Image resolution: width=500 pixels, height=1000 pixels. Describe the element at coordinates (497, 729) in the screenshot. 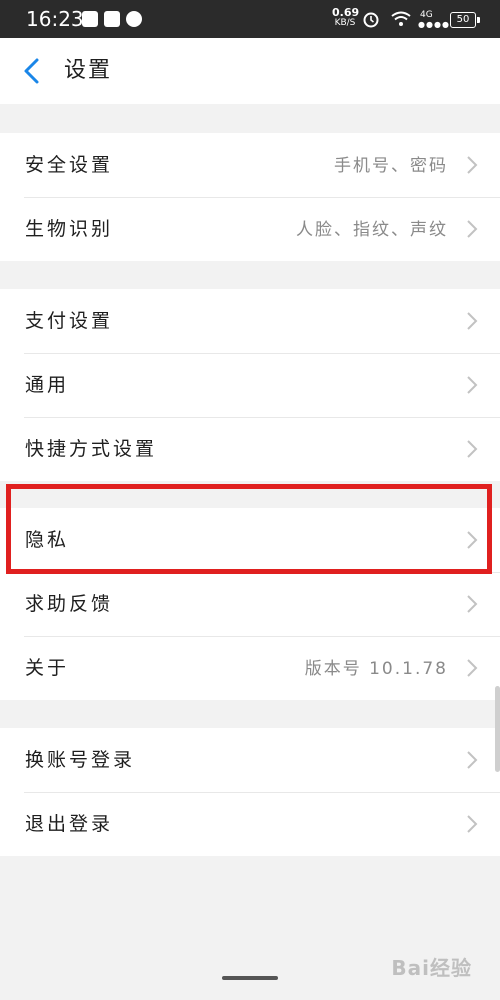

I see `scrollbar` at that location.